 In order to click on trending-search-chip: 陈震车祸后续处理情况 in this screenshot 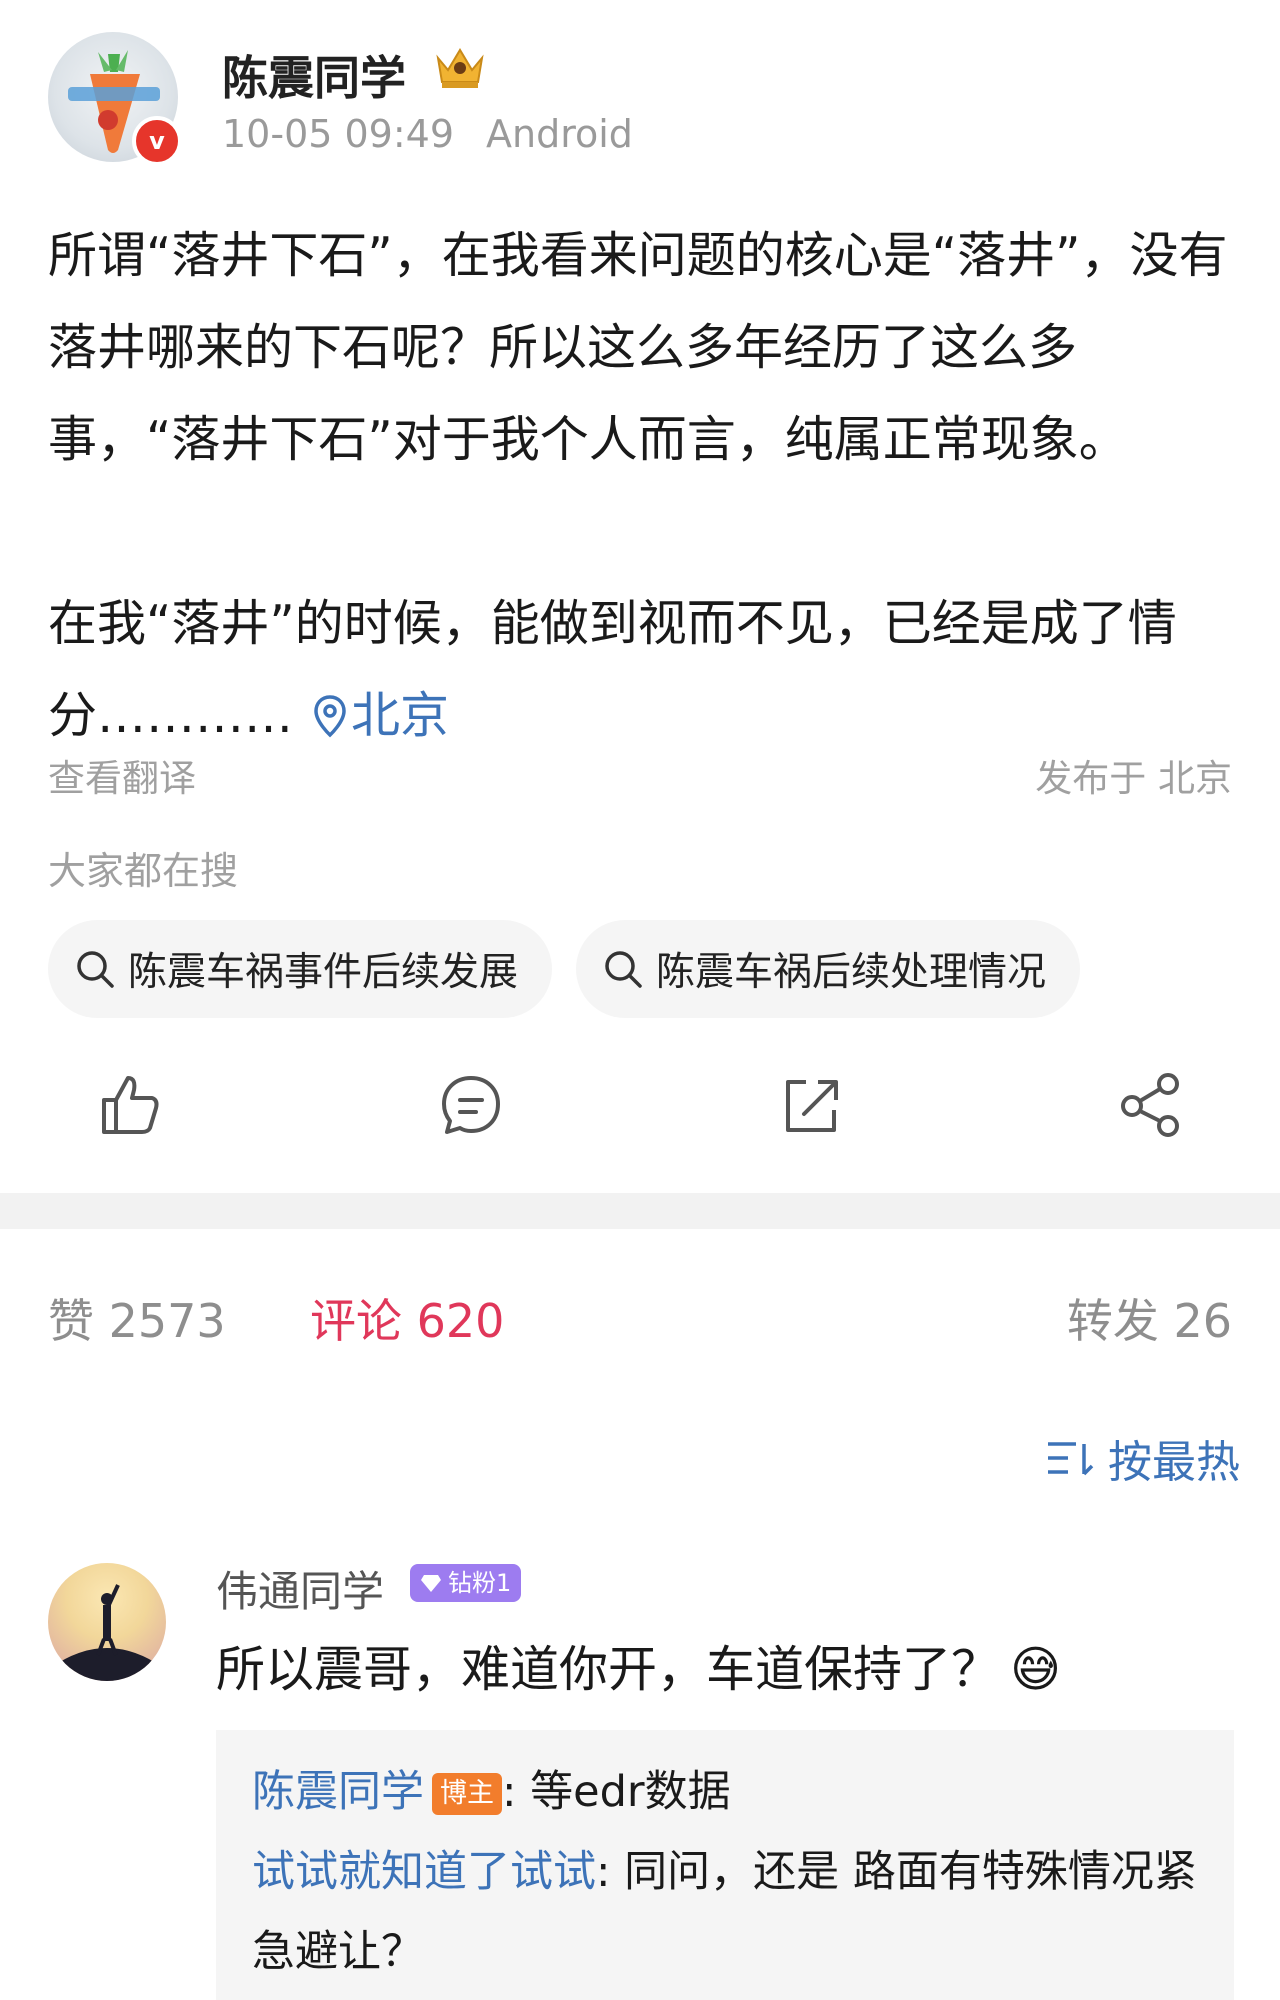, I will do `click(828, 969)`.